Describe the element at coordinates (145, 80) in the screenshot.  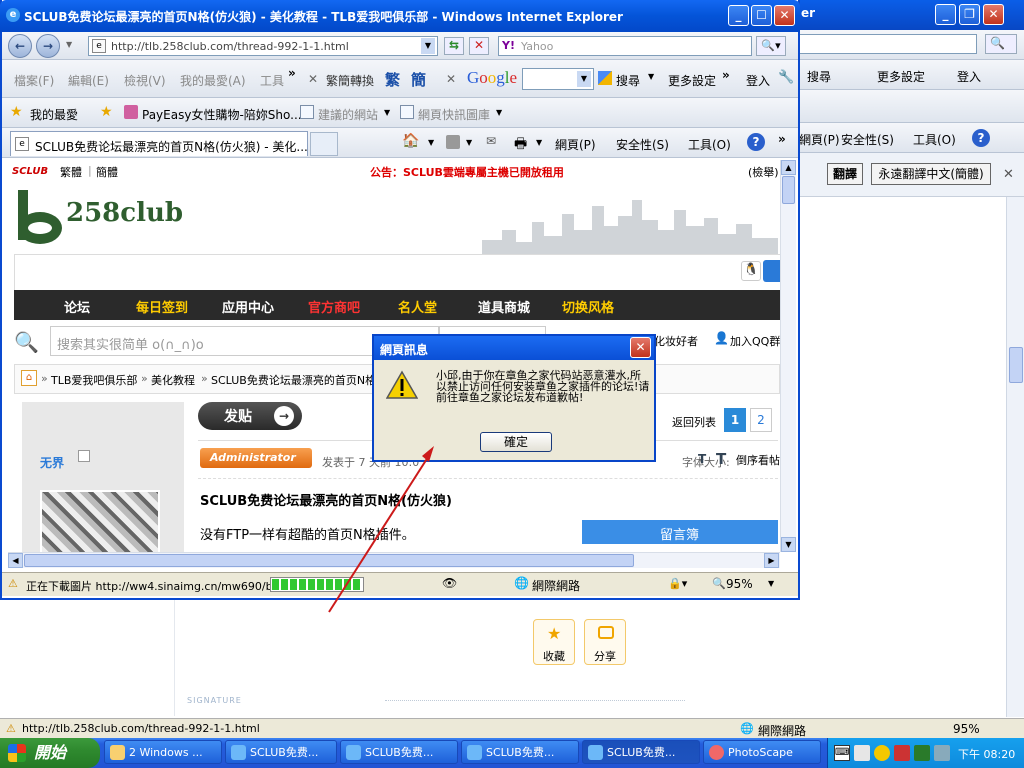
I see `menu-view: 檢視(V)` at that location.